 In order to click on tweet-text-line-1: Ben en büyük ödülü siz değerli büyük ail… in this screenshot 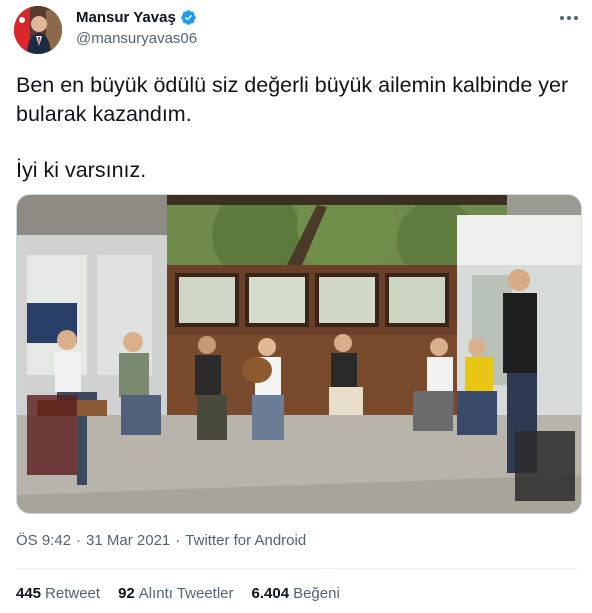, I will do `click(292, 99)`.